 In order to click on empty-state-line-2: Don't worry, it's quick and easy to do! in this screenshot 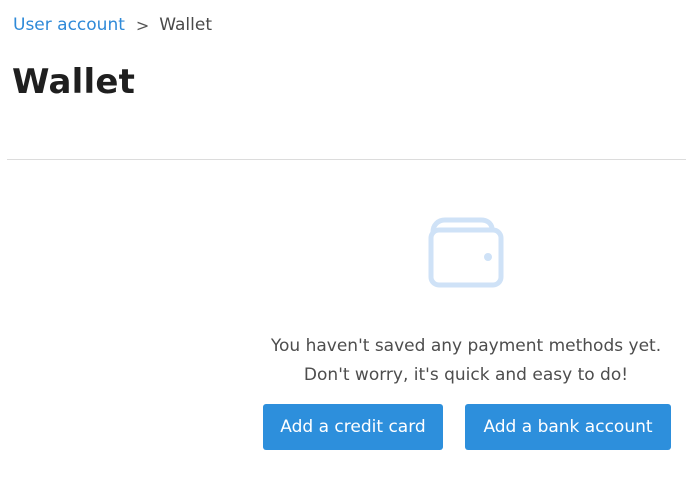, I will do `click(466, 375)`.